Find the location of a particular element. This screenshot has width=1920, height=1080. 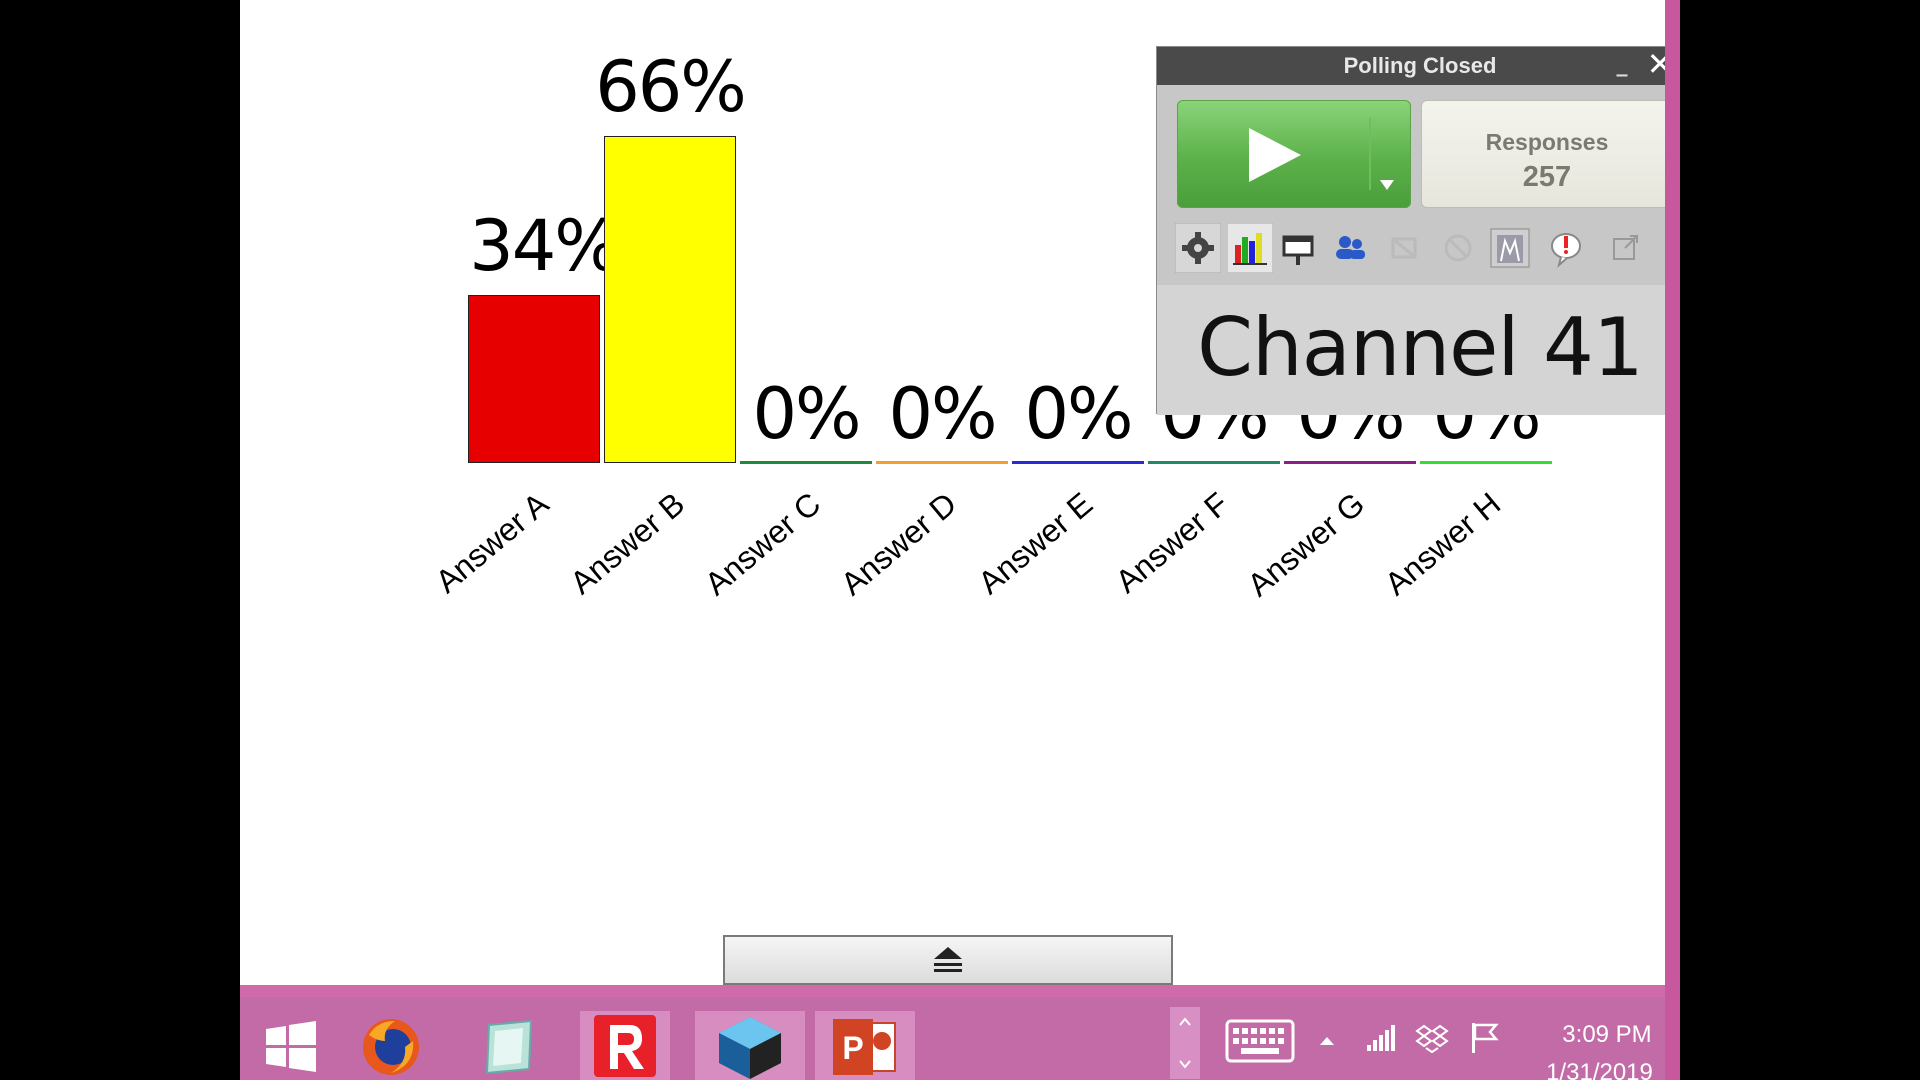

taskbar: P 3:09 PM 1/31/2019 is located at coordinates (960, 1032).